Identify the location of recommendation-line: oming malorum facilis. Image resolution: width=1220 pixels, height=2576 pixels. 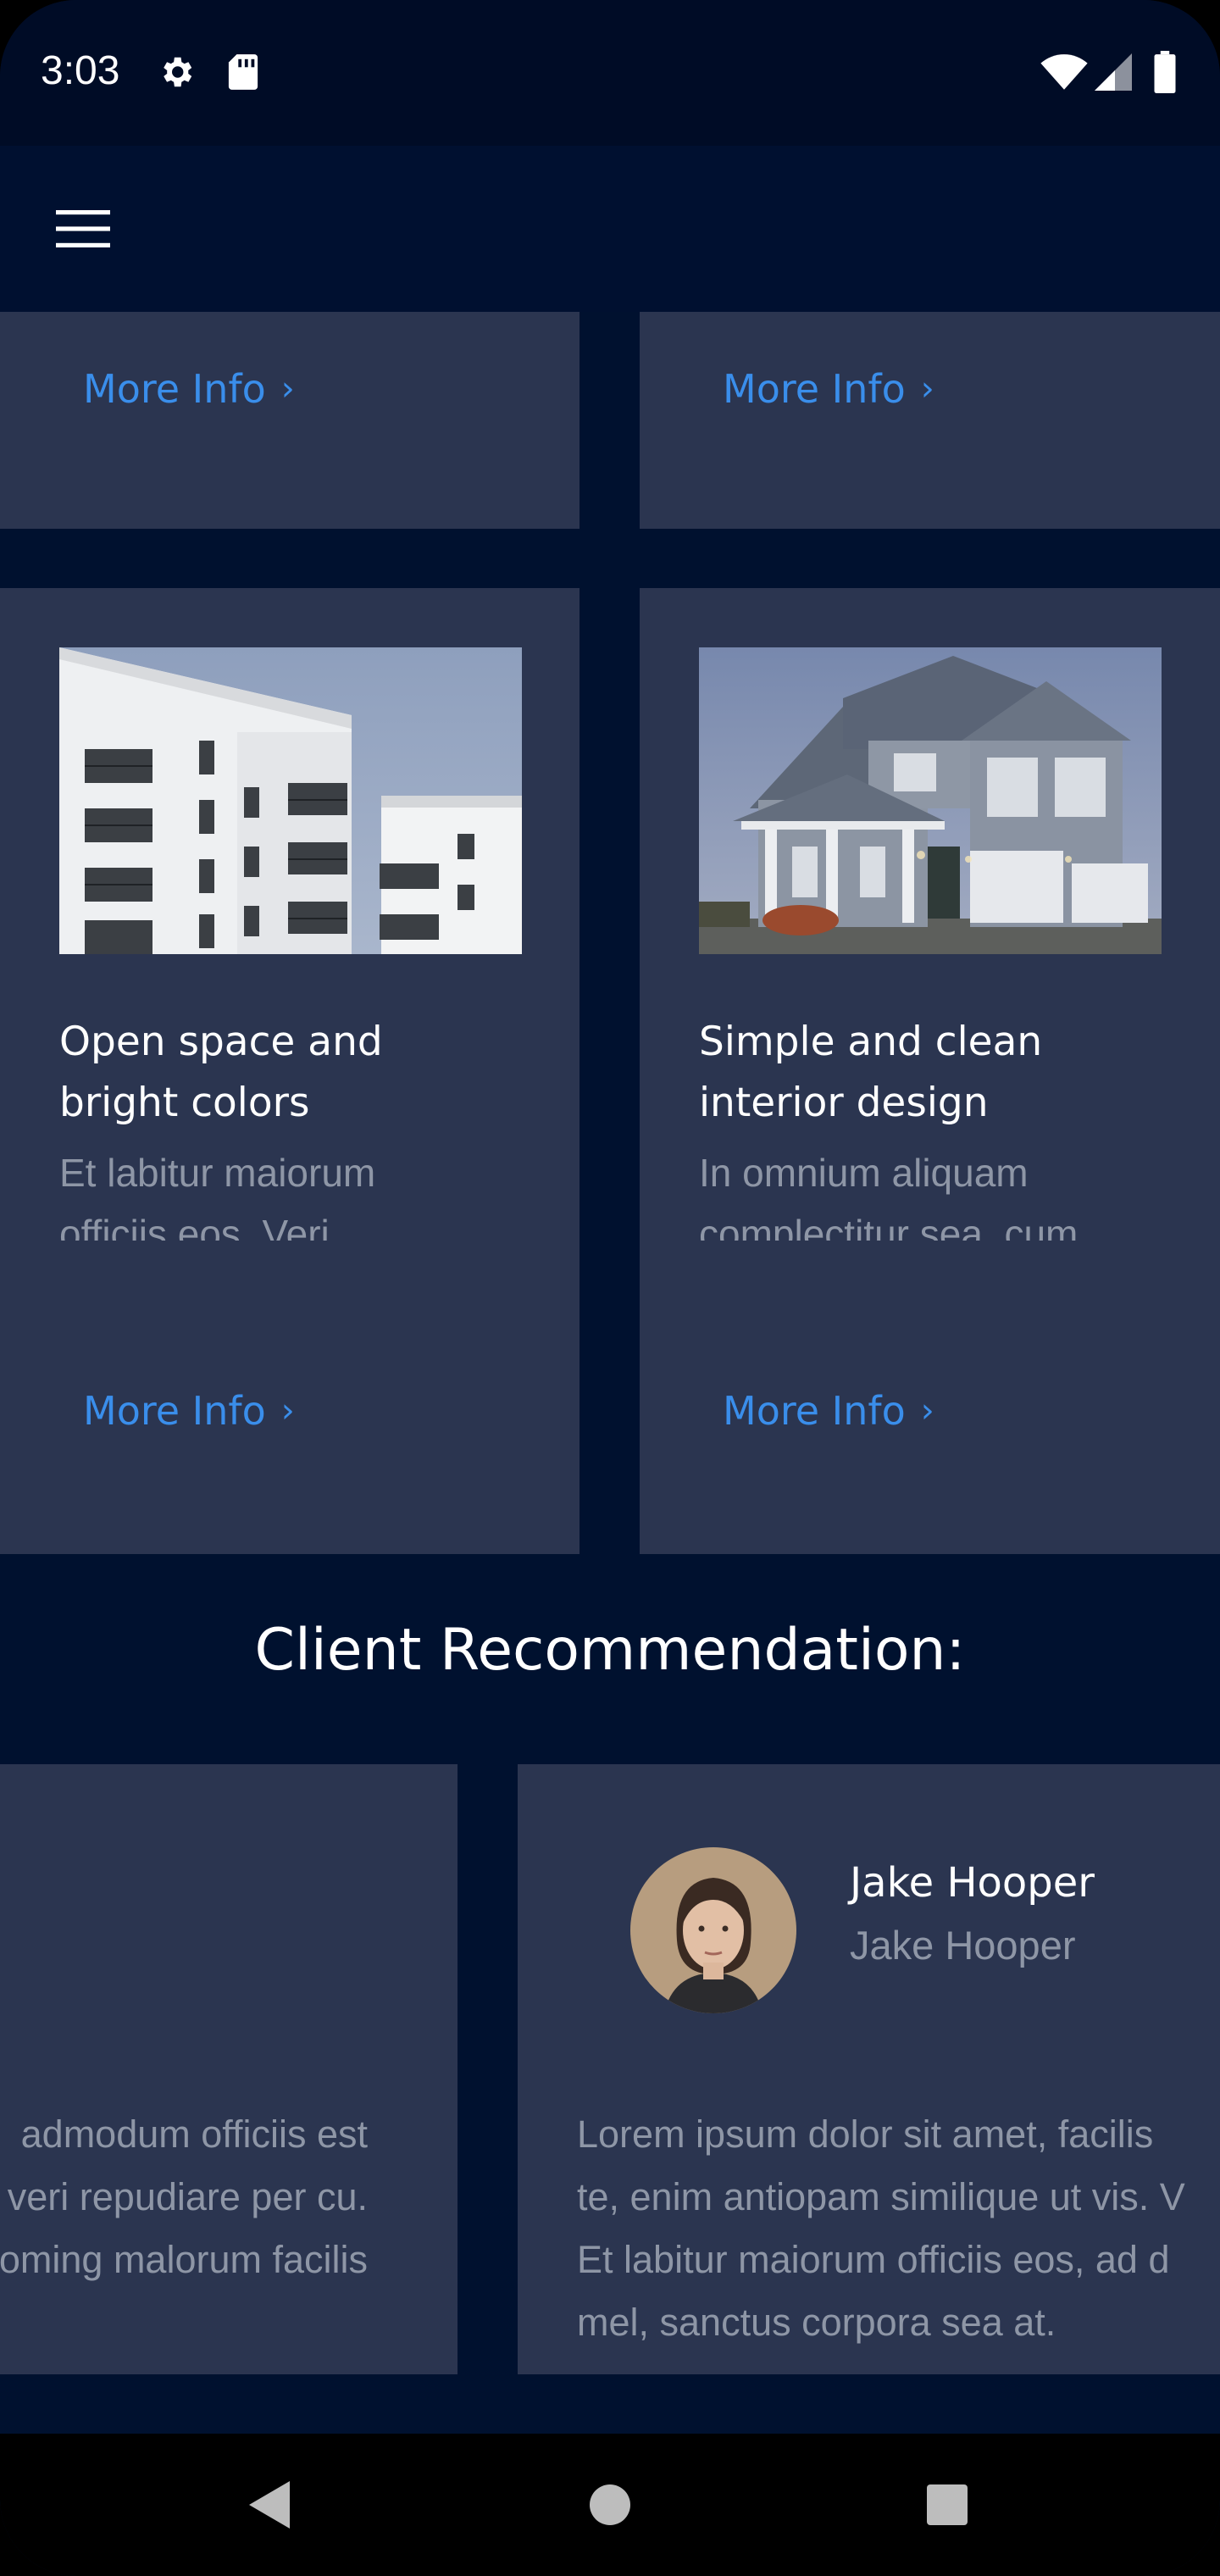
(184, 2259).